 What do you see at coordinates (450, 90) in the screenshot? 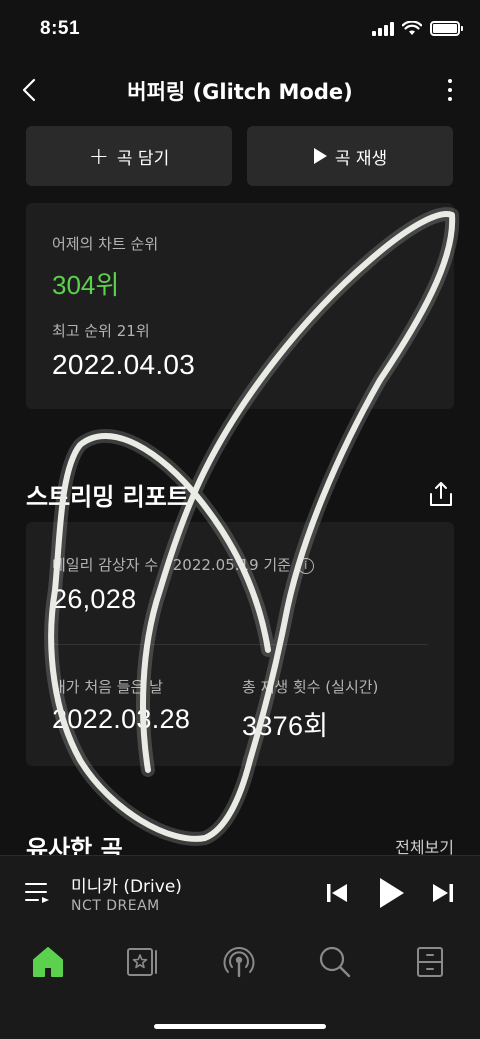
I see `more-options-button` at bounding box center [450, 90].